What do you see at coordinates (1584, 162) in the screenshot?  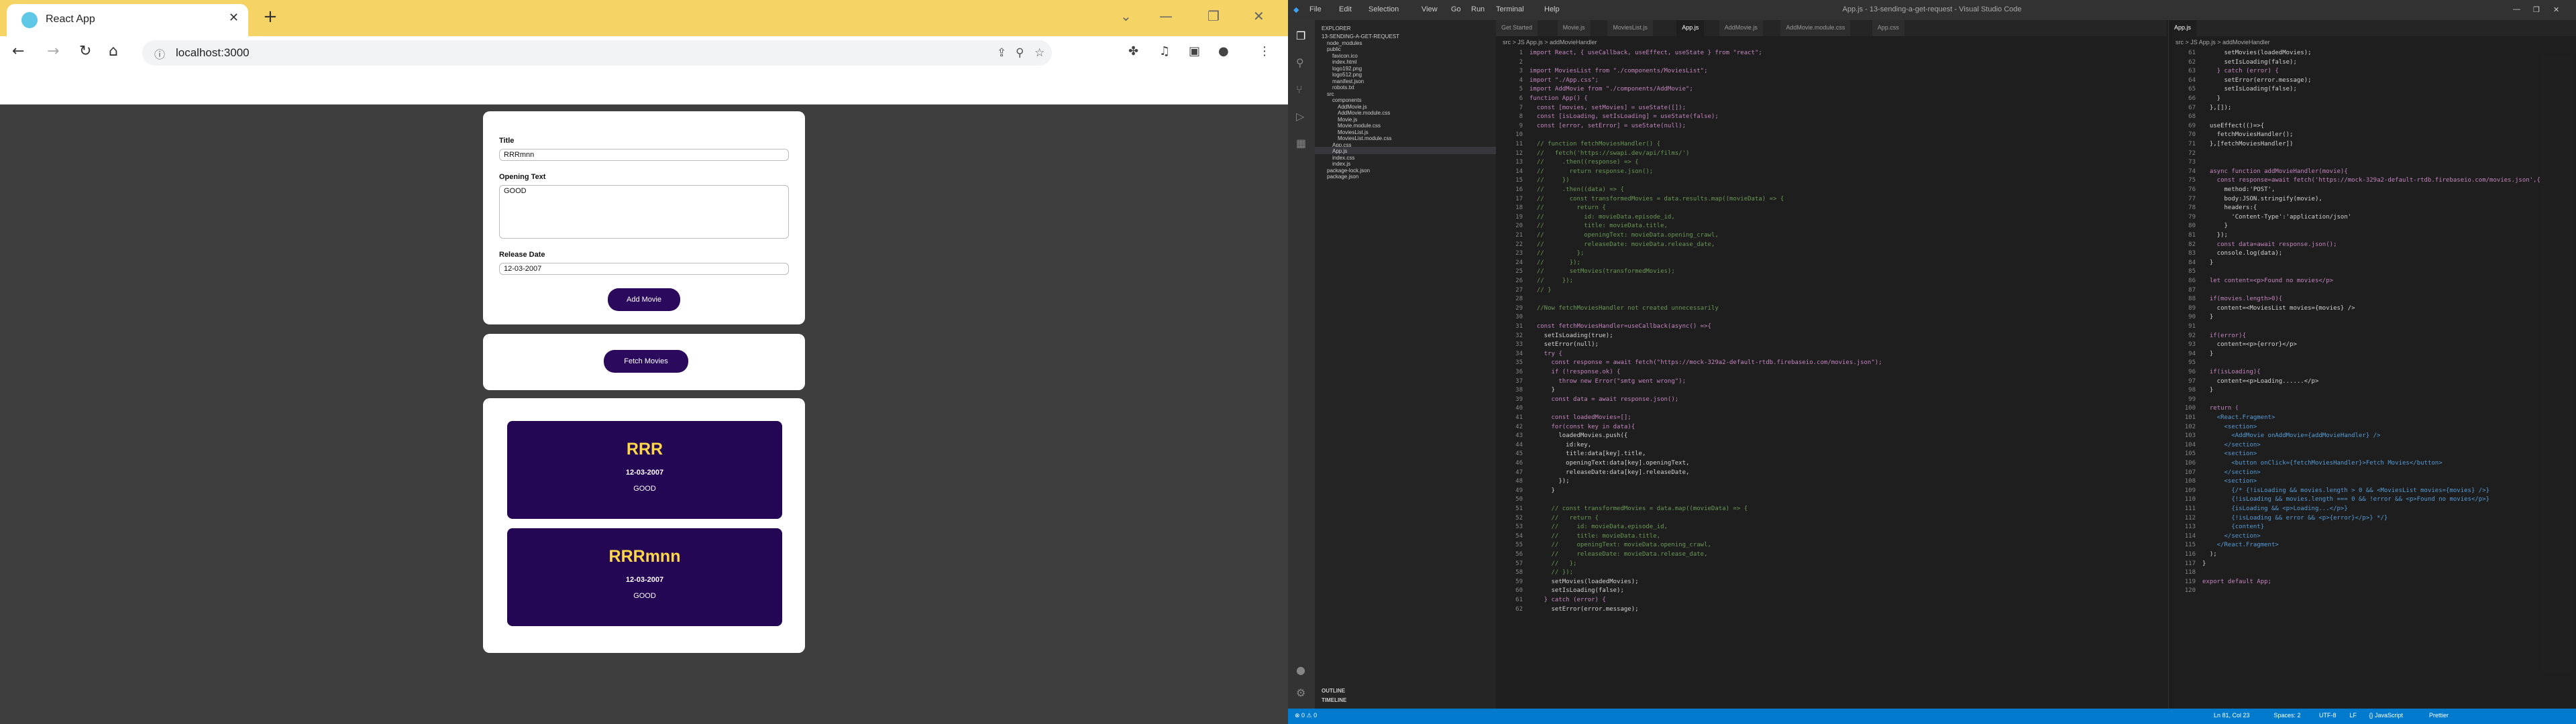 I see `code-line: // .then((response) => {` at bounding box center [1584, 162].